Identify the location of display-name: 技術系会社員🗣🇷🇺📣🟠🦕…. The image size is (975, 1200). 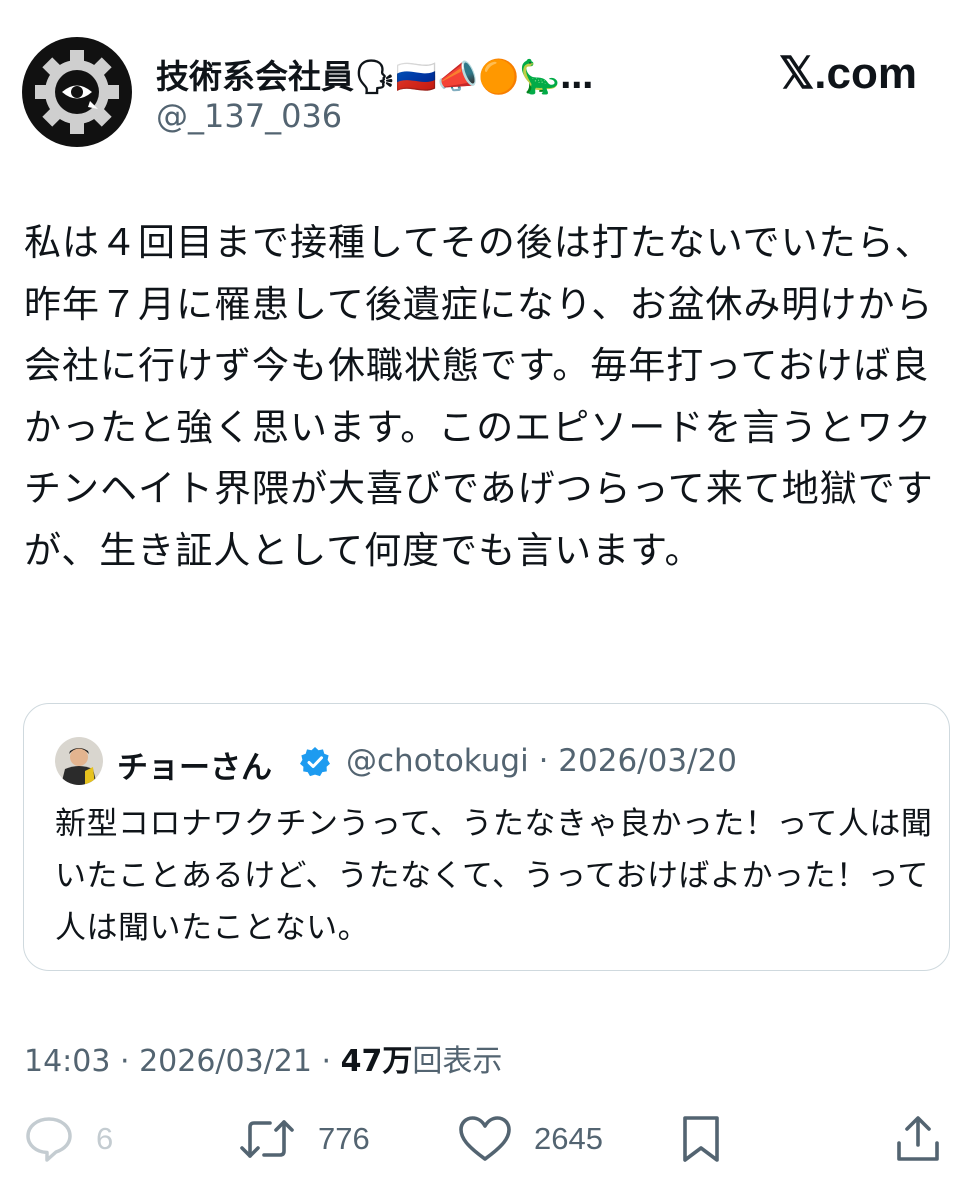
(374, 74).